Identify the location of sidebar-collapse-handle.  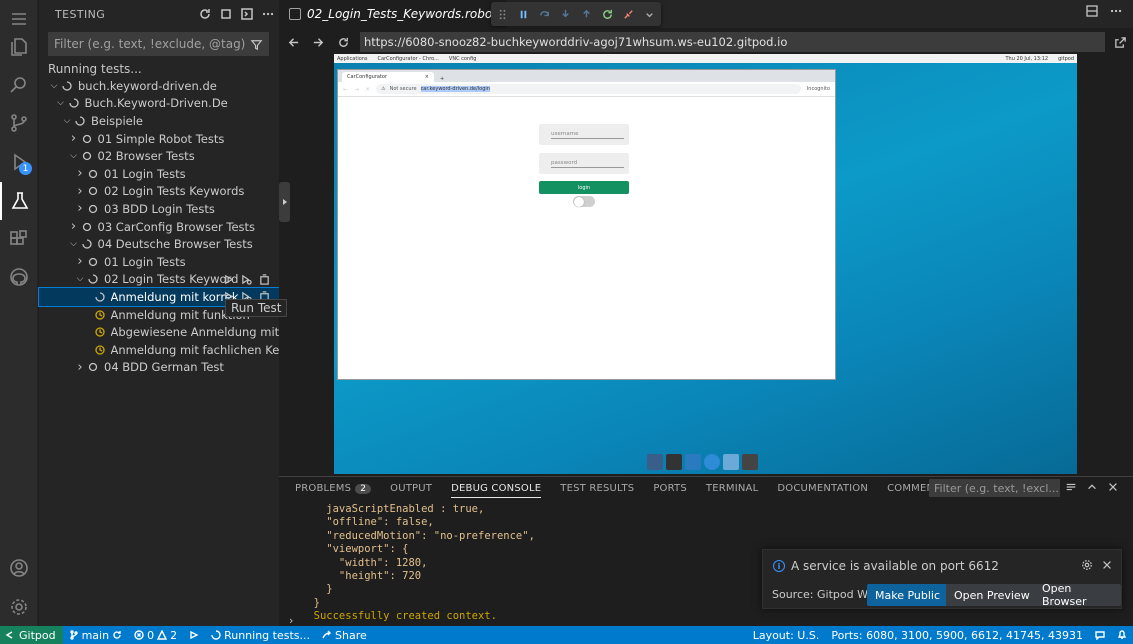
(284, 202).